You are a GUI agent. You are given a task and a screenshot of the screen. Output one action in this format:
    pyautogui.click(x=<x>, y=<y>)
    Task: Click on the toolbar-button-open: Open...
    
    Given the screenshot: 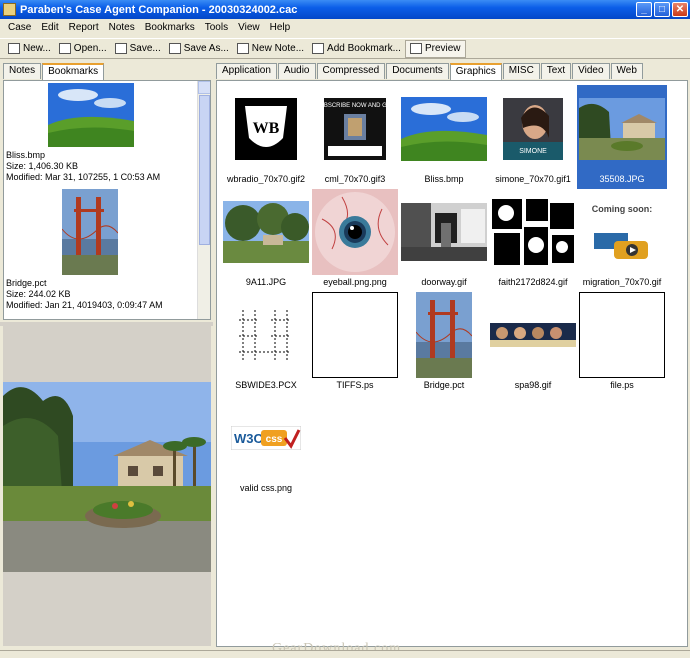 What is the action you would take?
    pyautogui.click(x=83, y=49)
    